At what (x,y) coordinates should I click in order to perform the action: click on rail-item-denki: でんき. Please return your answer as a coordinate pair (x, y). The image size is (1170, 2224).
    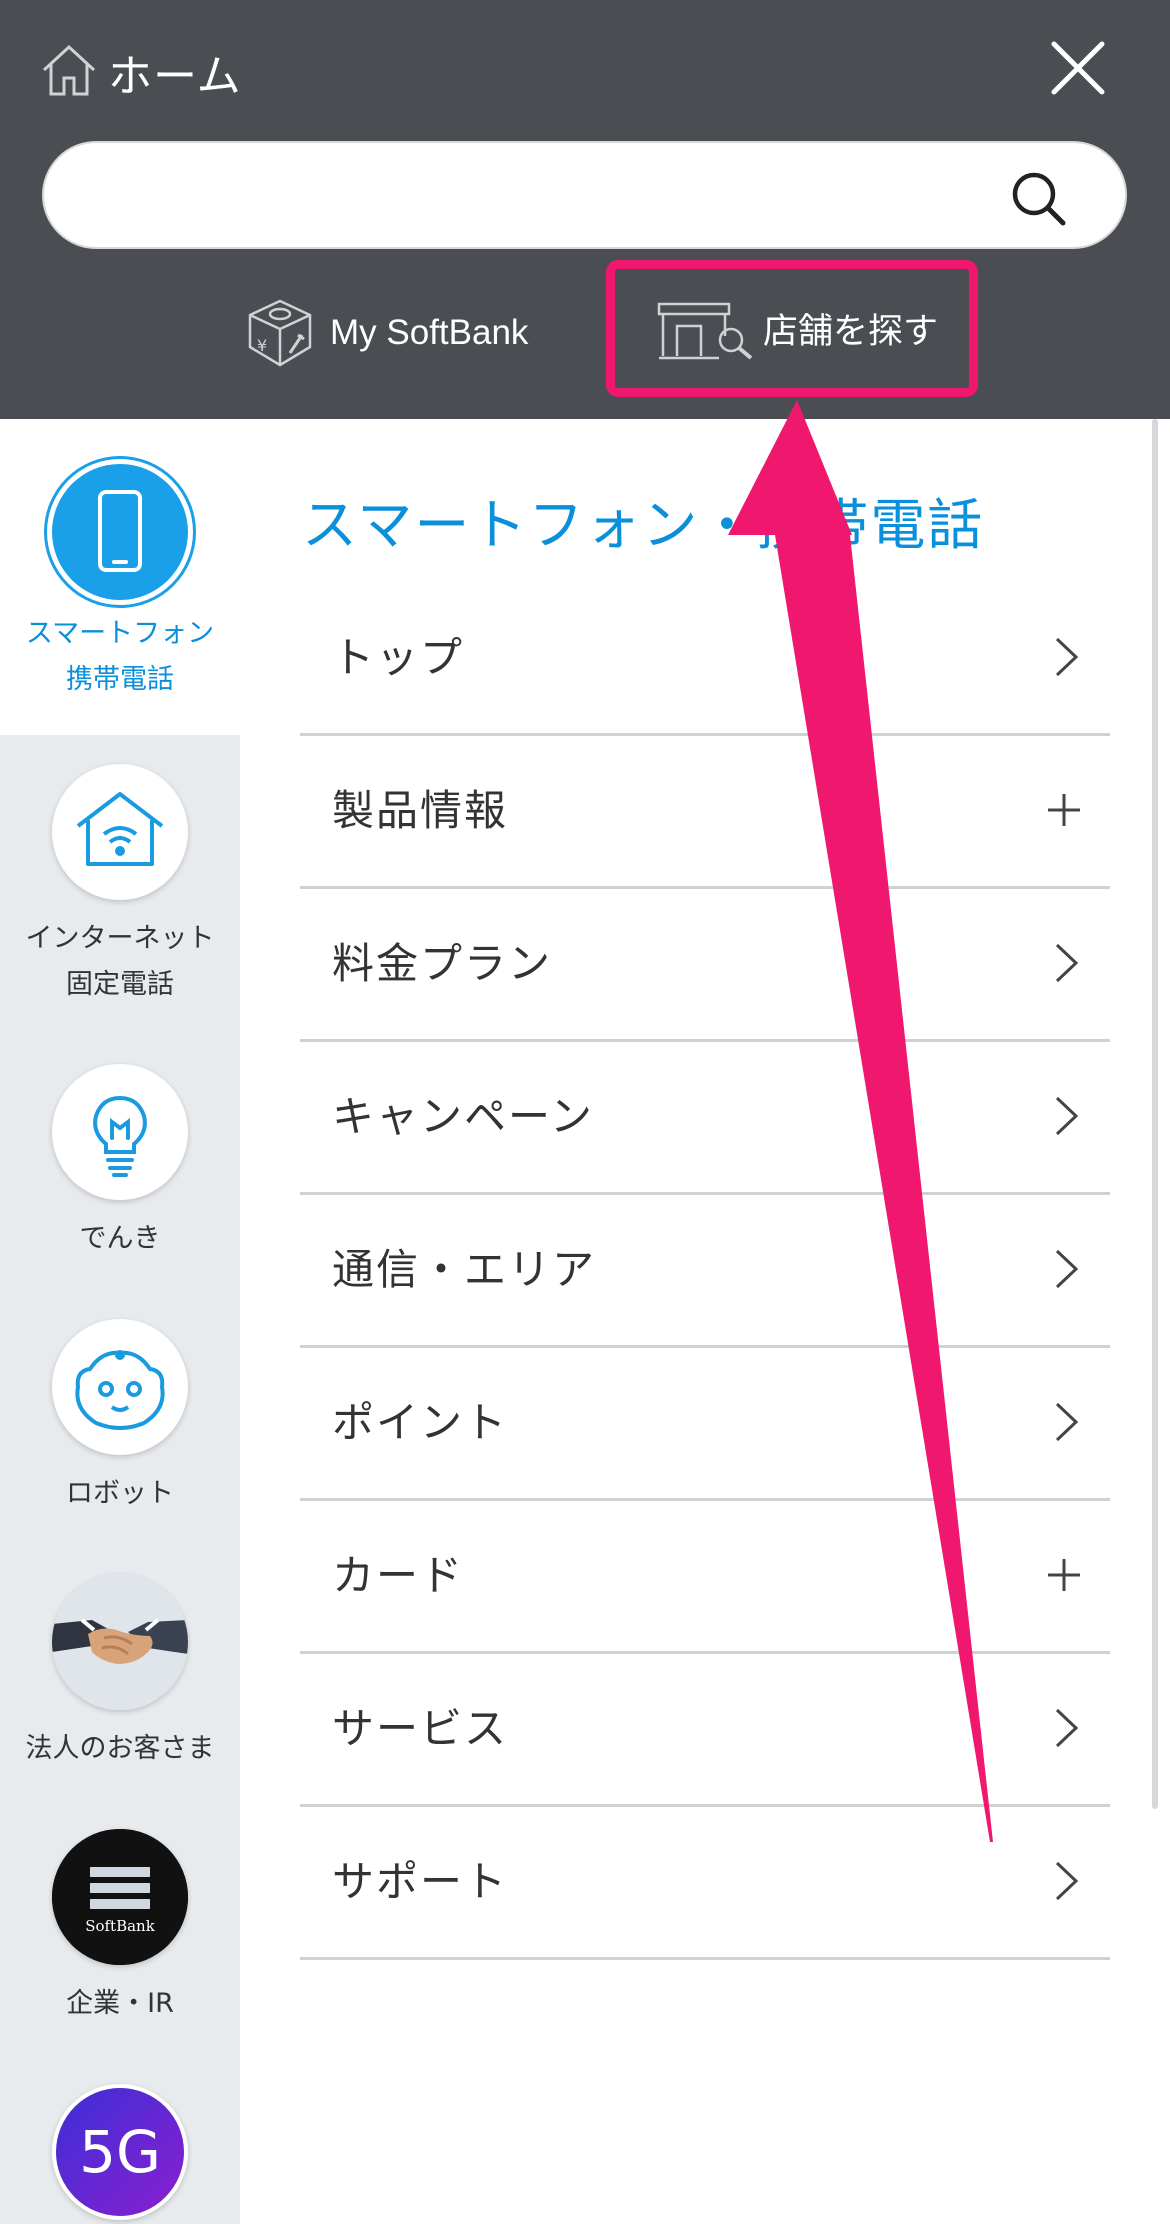
    Looking at the image, I should click on (120, 1169).